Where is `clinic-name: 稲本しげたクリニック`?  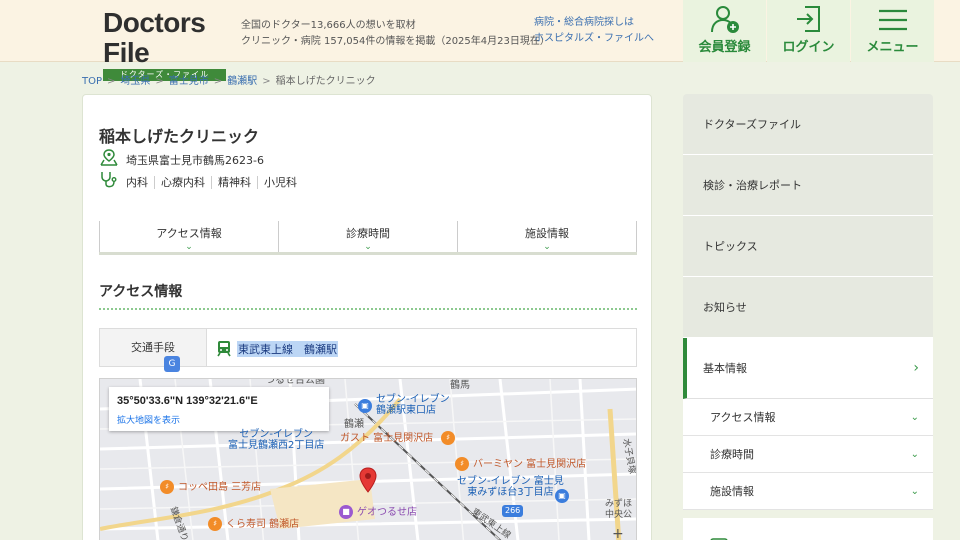 clinic-name: 稲本しげたクリニック is located at coordinates (179, 136).